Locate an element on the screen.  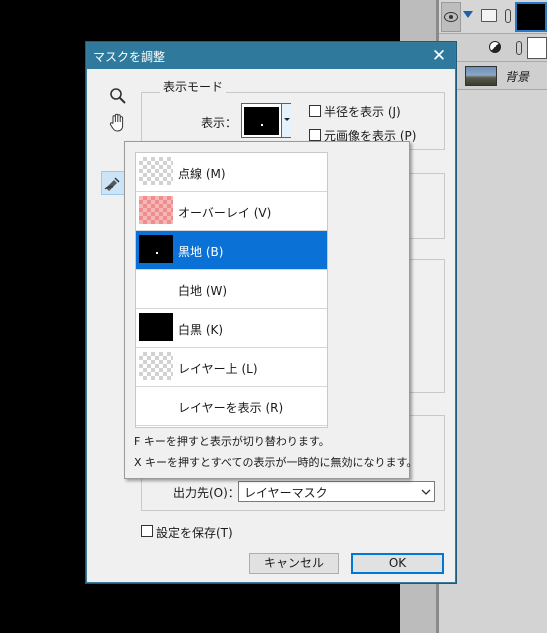
view-label: 表示： is located at coordinates (219, 123).